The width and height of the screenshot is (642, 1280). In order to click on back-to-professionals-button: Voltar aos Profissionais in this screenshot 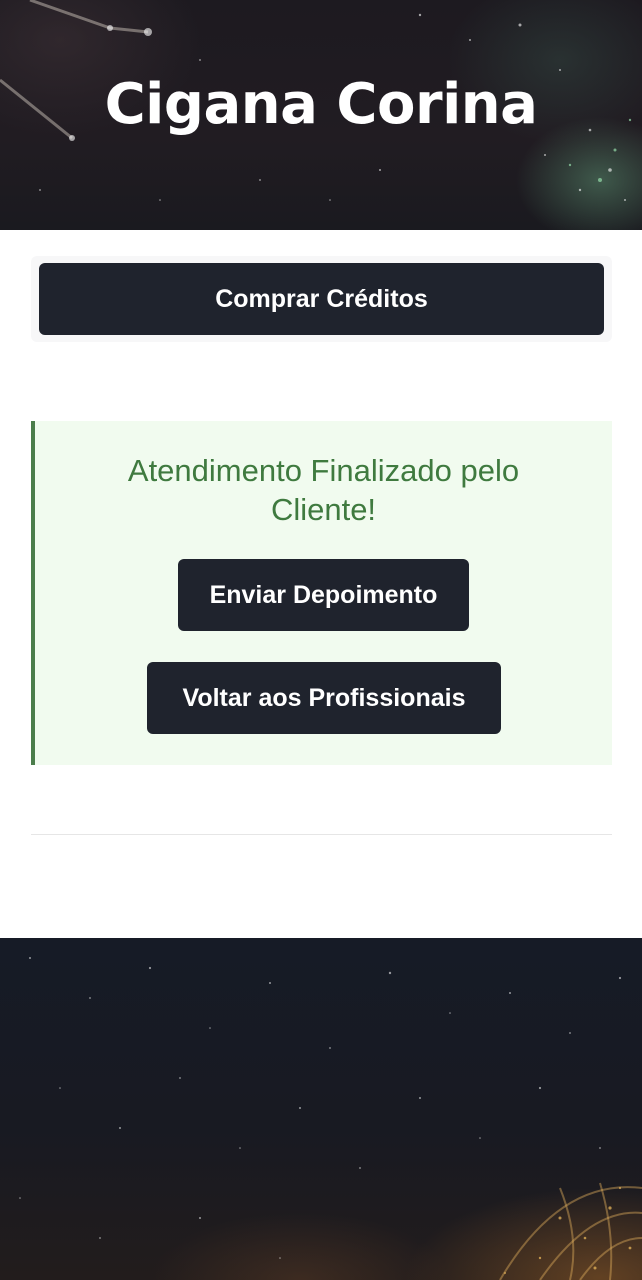, I will do `click(324, 698)`.